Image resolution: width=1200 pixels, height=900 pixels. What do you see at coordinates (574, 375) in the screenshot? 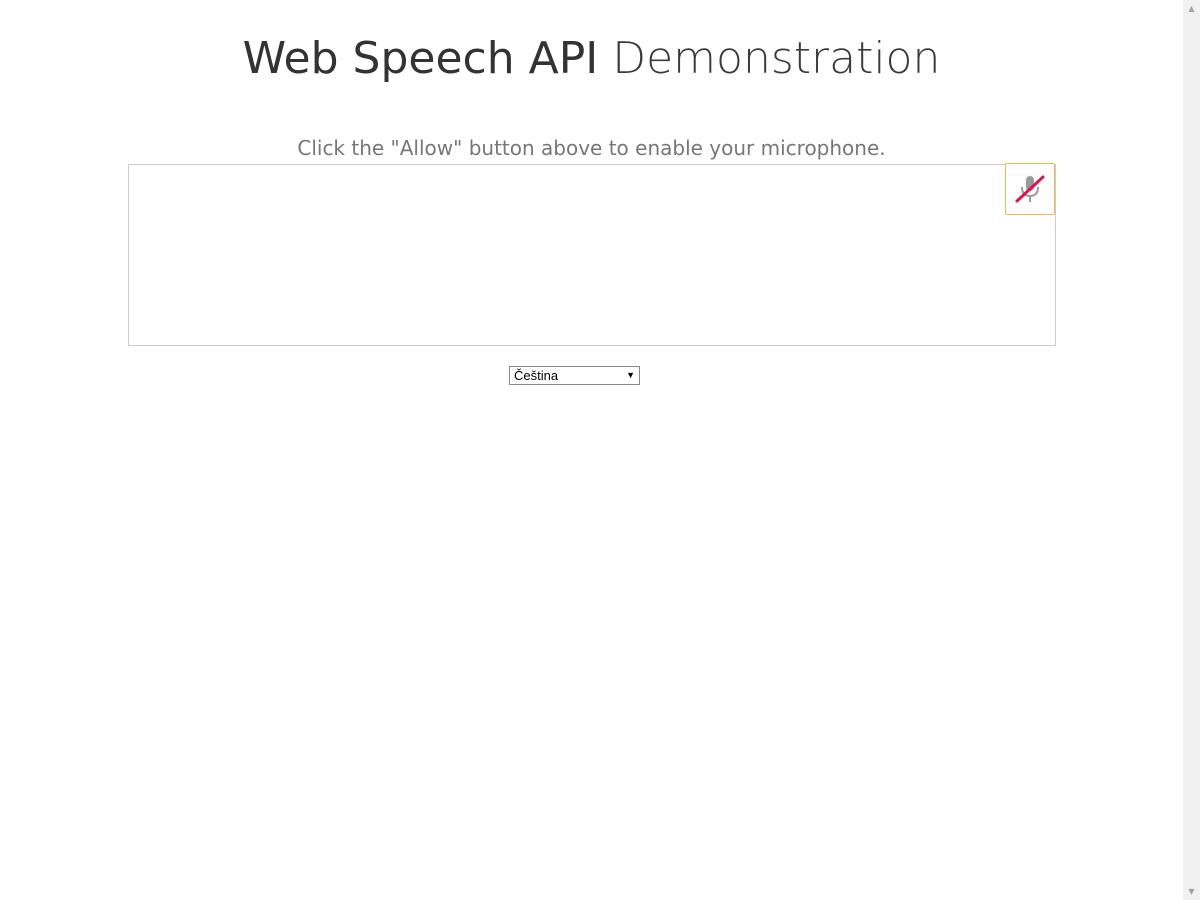
I see `language-select: Čeština ▼` at bounding box center [574, 375].